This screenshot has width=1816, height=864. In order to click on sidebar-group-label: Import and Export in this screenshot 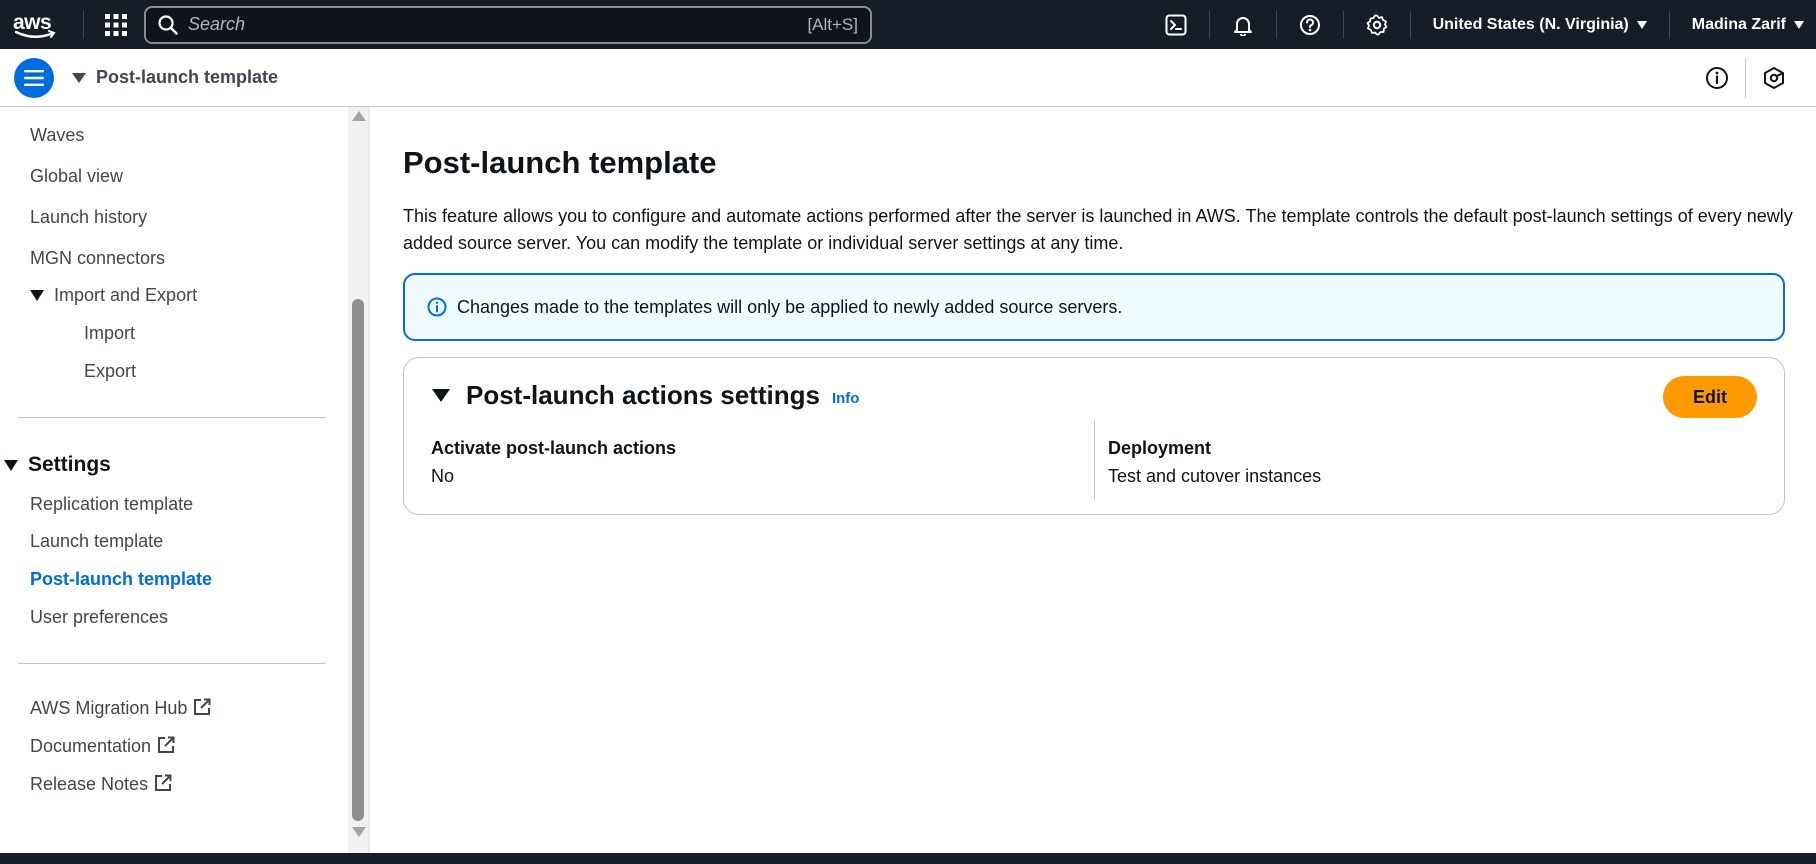, I will do `click(126, 295)`.